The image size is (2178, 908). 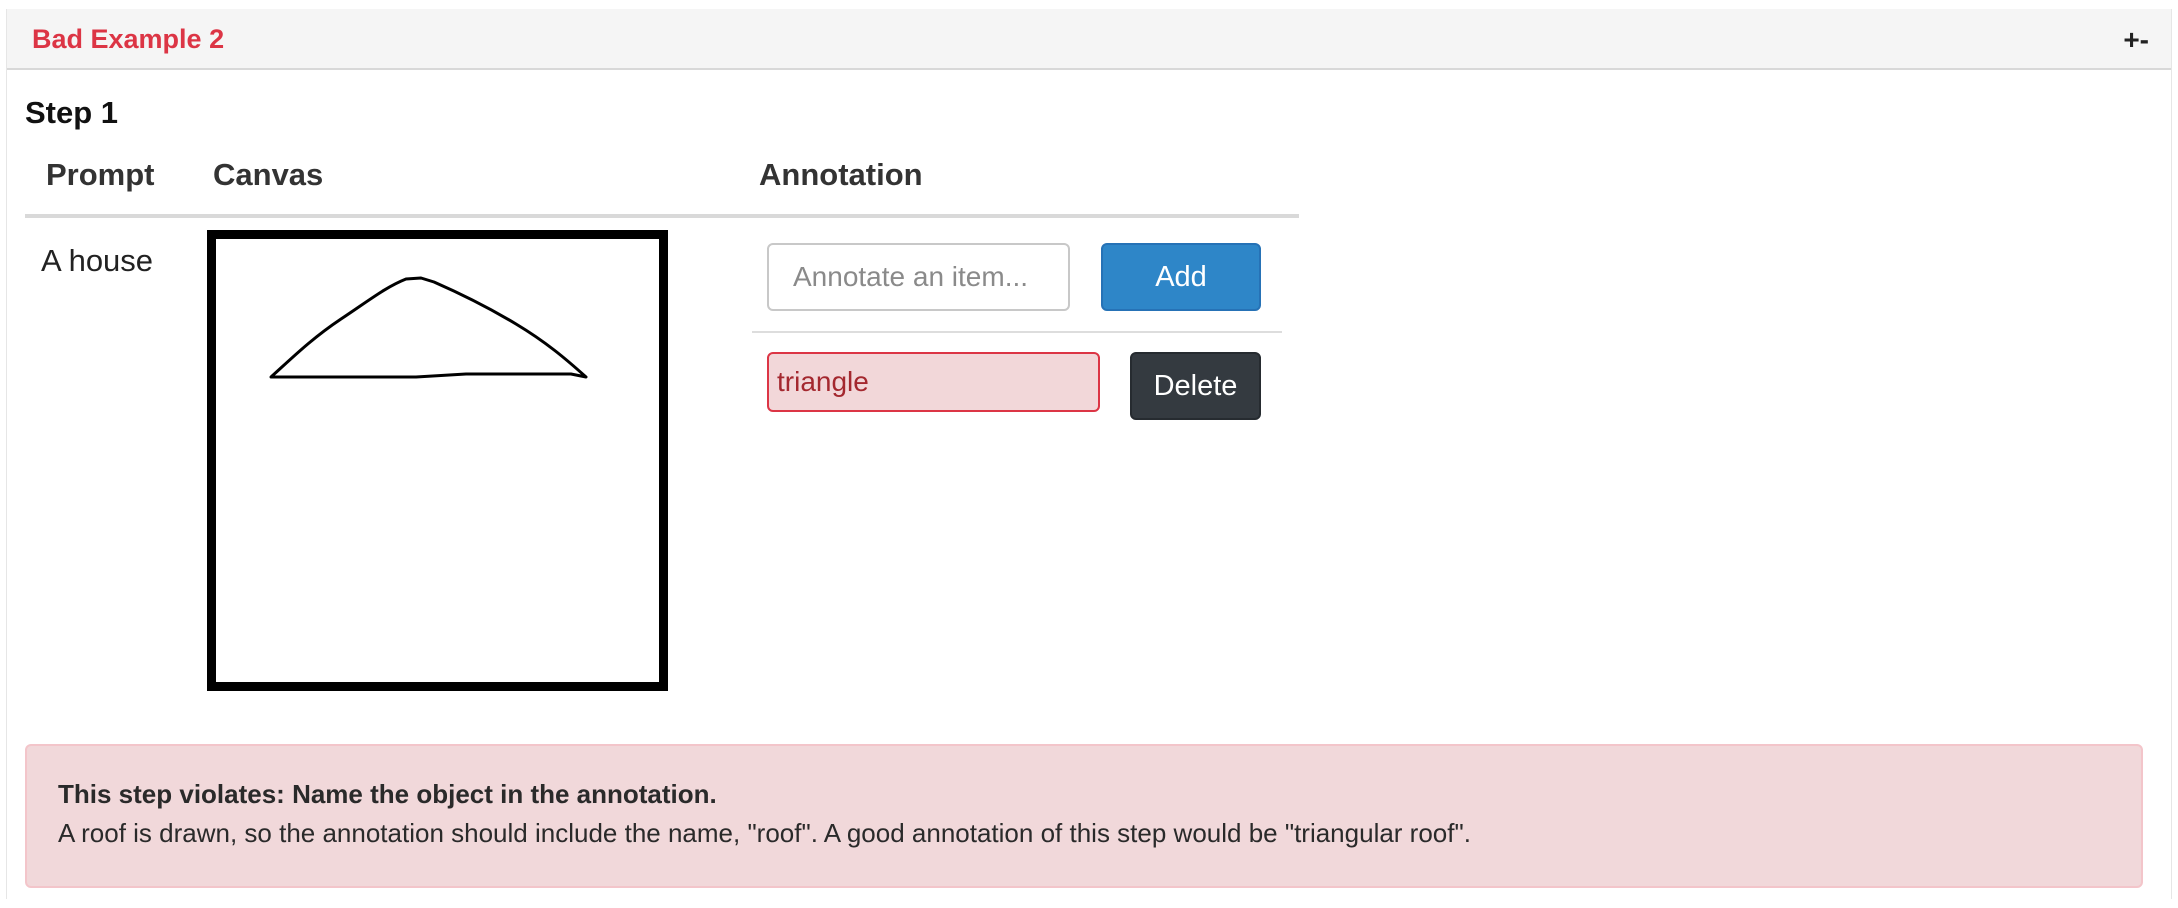 I want to click on annotation-input, so click(x=918, y=277).